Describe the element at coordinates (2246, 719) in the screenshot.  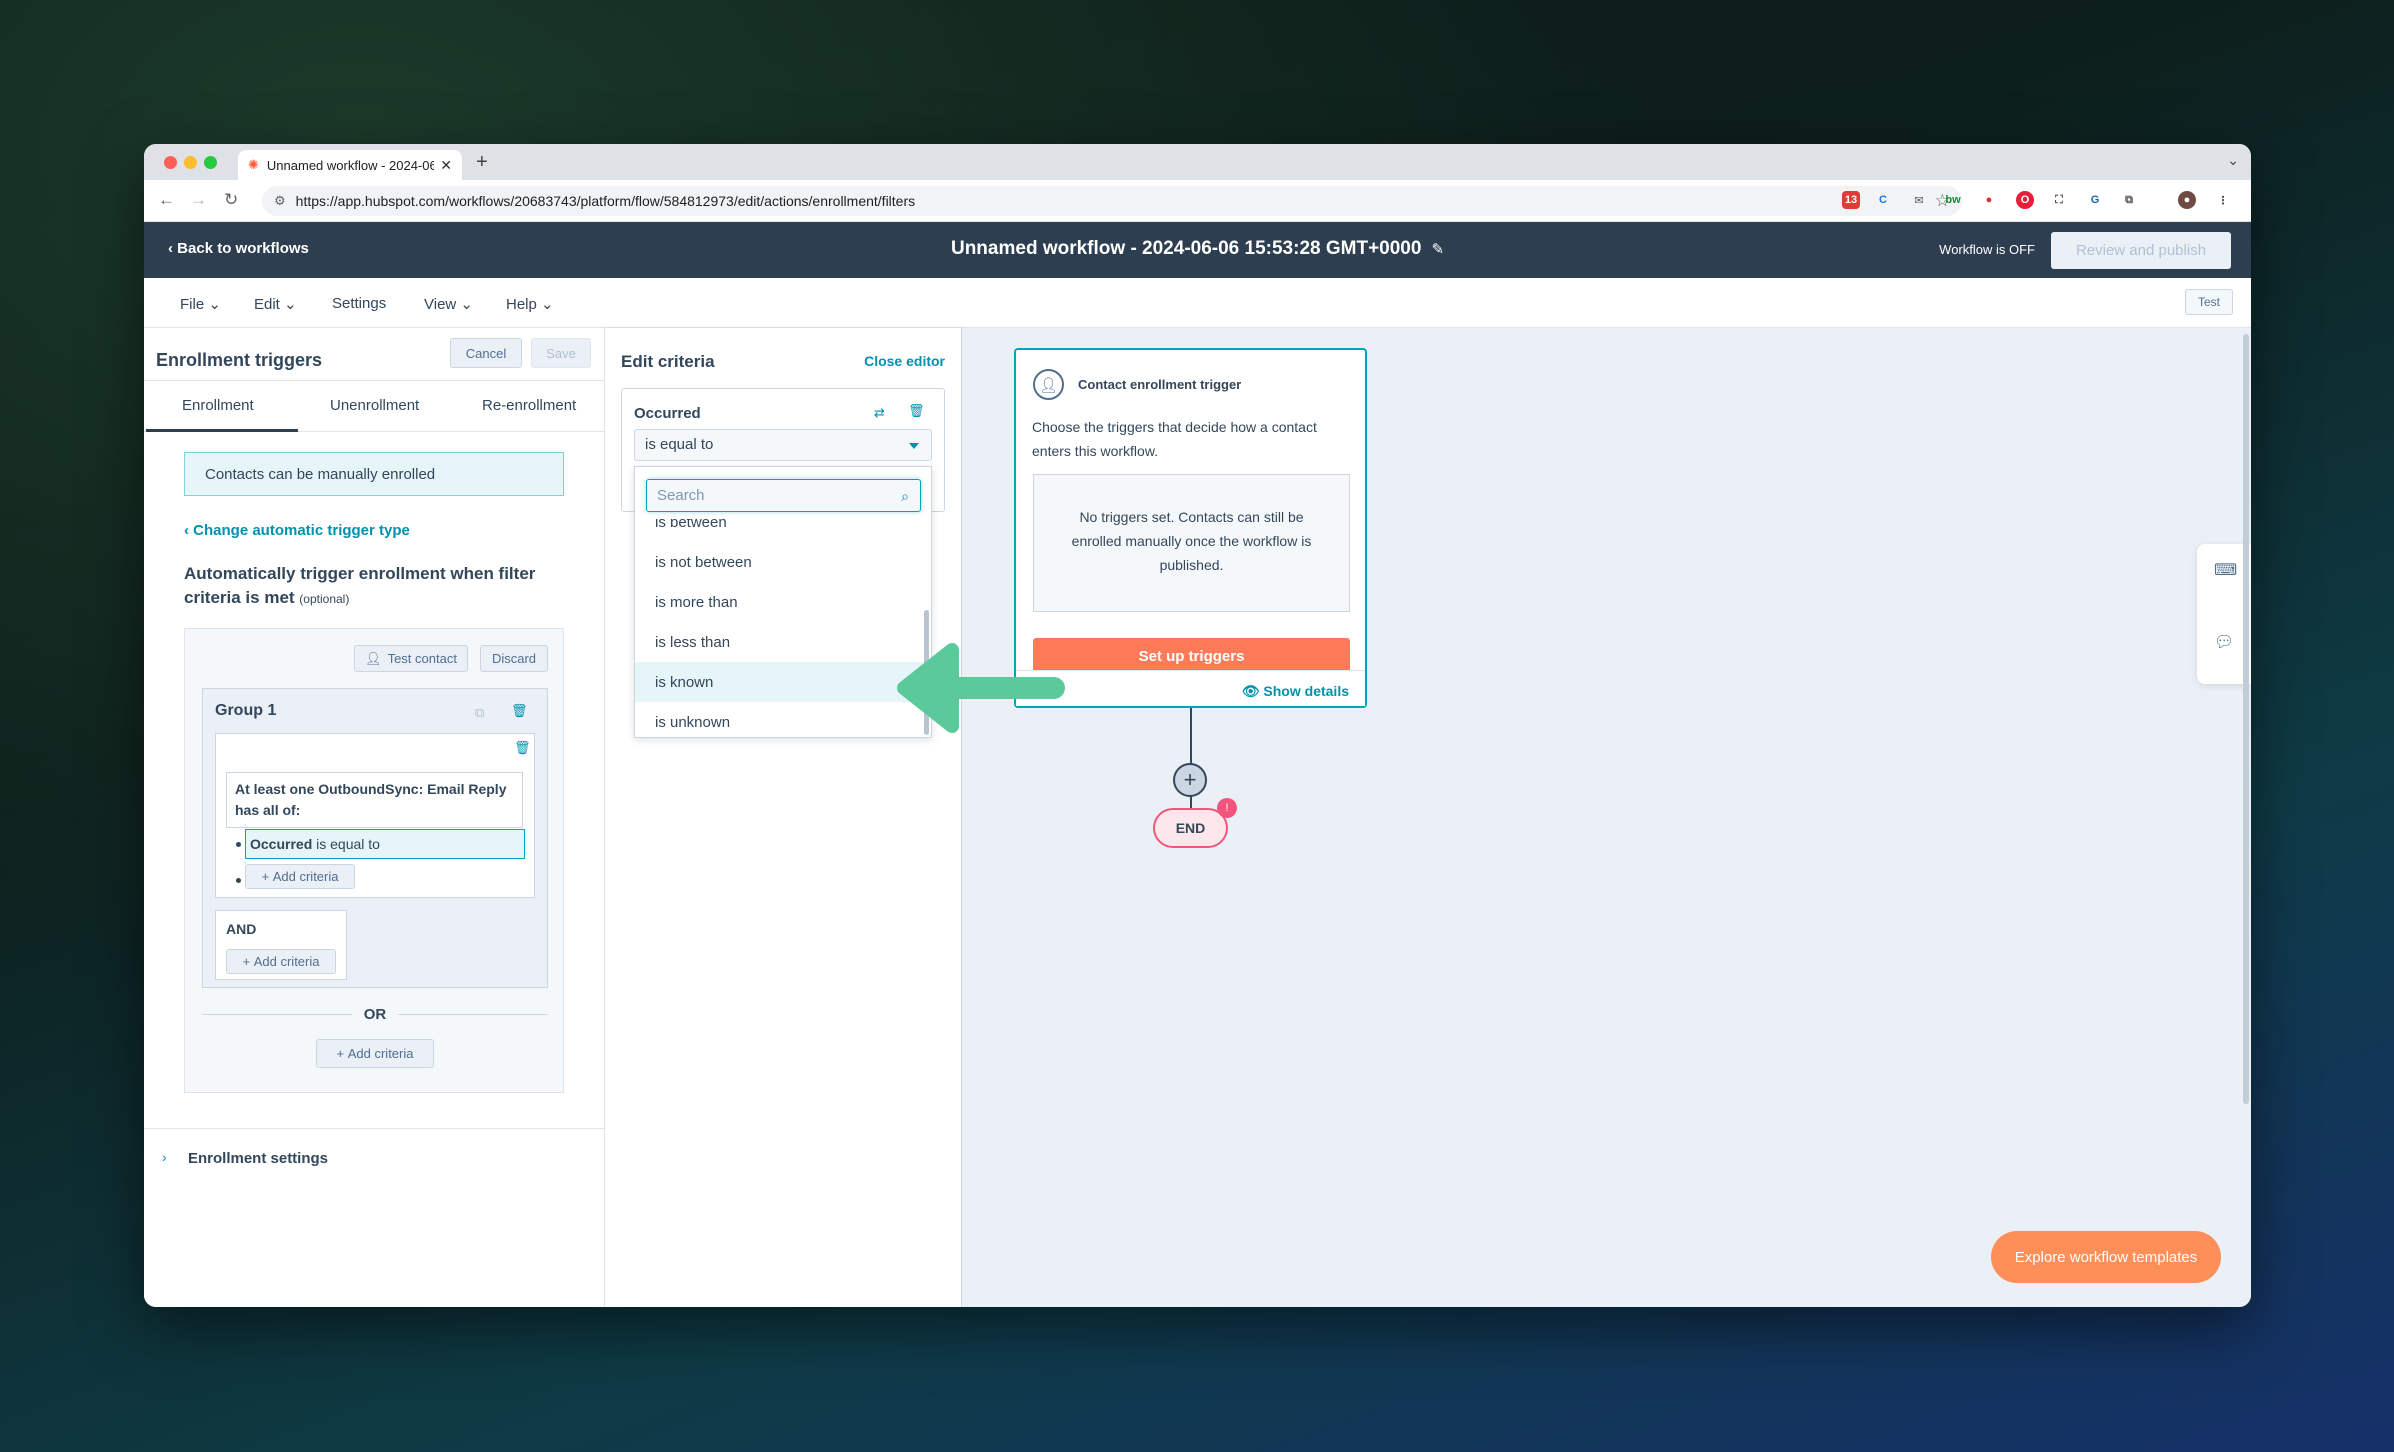
I see `canvas-scrollbar` at that location.